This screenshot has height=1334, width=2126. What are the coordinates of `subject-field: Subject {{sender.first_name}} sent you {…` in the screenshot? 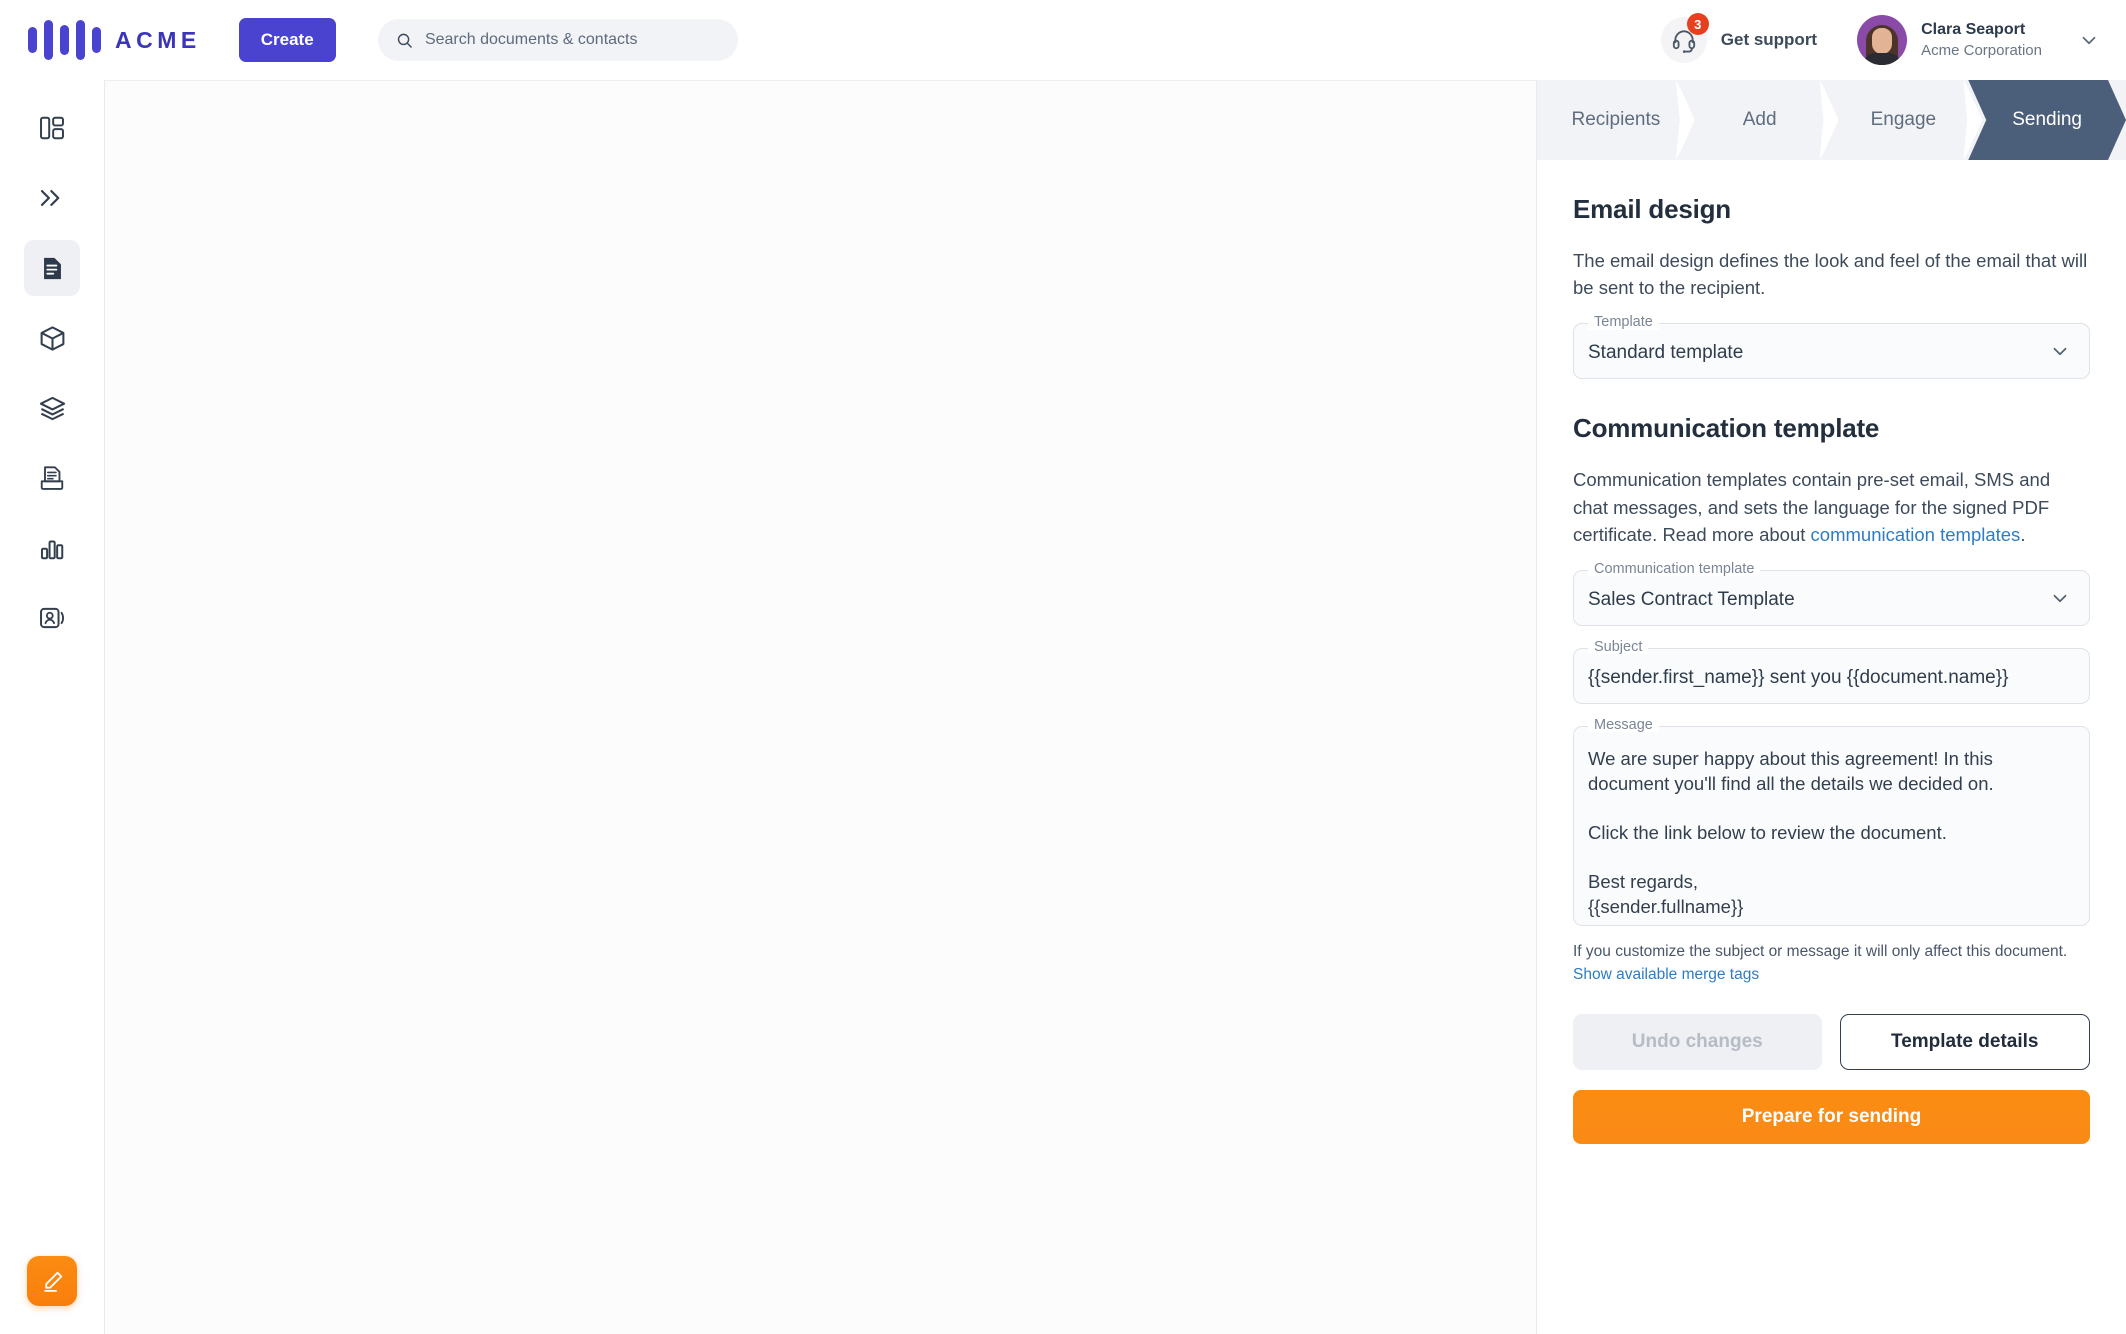 It's located at (1831, 672).